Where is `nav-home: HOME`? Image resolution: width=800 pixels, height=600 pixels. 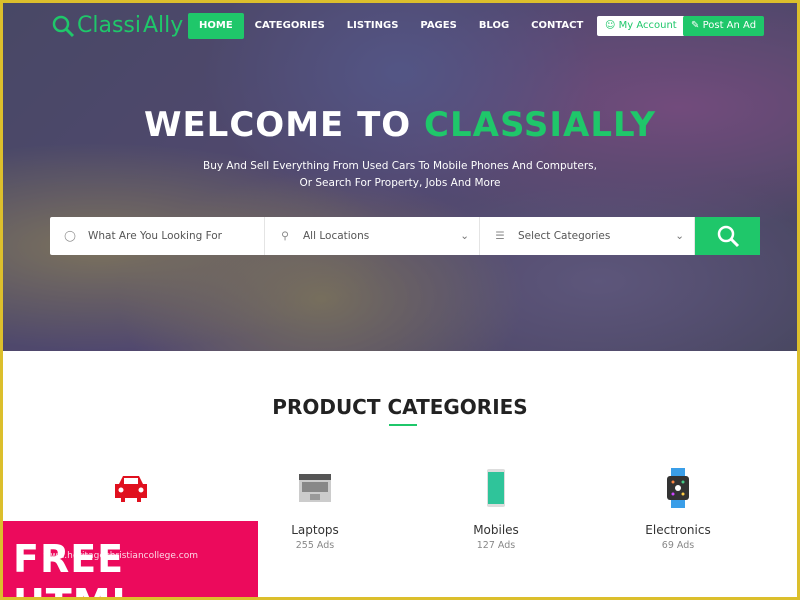
nav-home: HOME is located at coordinates (216, 26).